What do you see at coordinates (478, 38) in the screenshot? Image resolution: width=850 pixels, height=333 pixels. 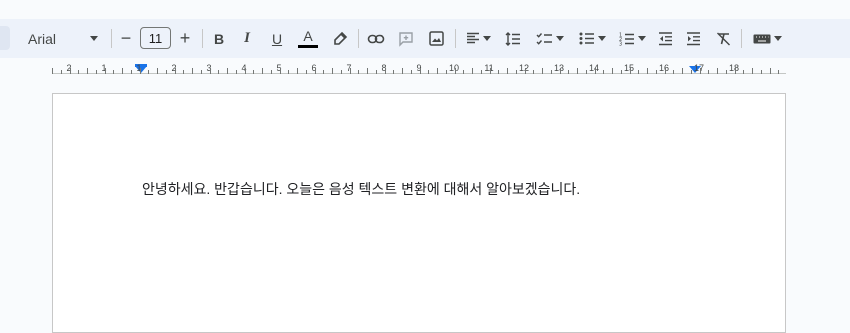 I see `align-dropdown` at bounding box center [478, 38].